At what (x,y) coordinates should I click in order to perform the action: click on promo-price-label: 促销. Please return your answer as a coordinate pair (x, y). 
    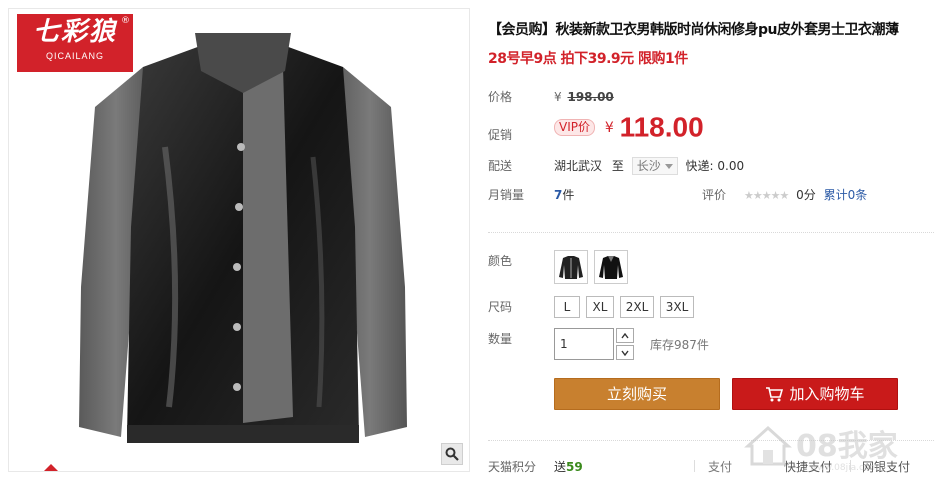
    Looking at the image, I should click on (500, 135).